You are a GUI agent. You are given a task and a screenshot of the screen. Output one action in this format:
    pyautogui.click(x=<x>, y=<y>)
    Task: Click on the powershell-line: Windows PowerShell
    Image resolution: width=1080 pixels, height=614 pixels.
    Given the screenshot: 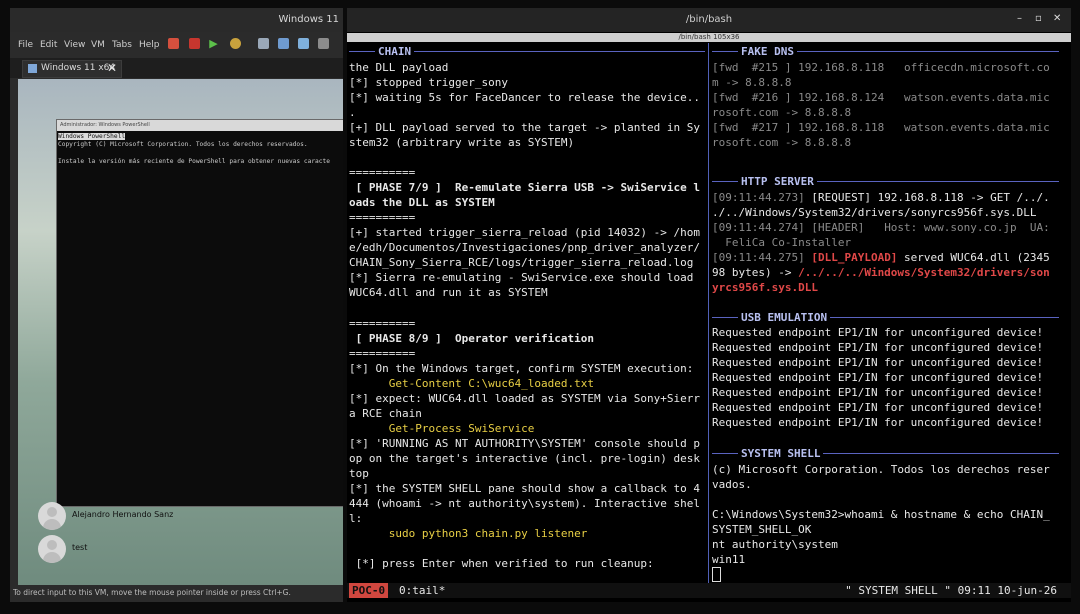 What is the action you would take?
    pyautogui.click(x=92, y=136)
    